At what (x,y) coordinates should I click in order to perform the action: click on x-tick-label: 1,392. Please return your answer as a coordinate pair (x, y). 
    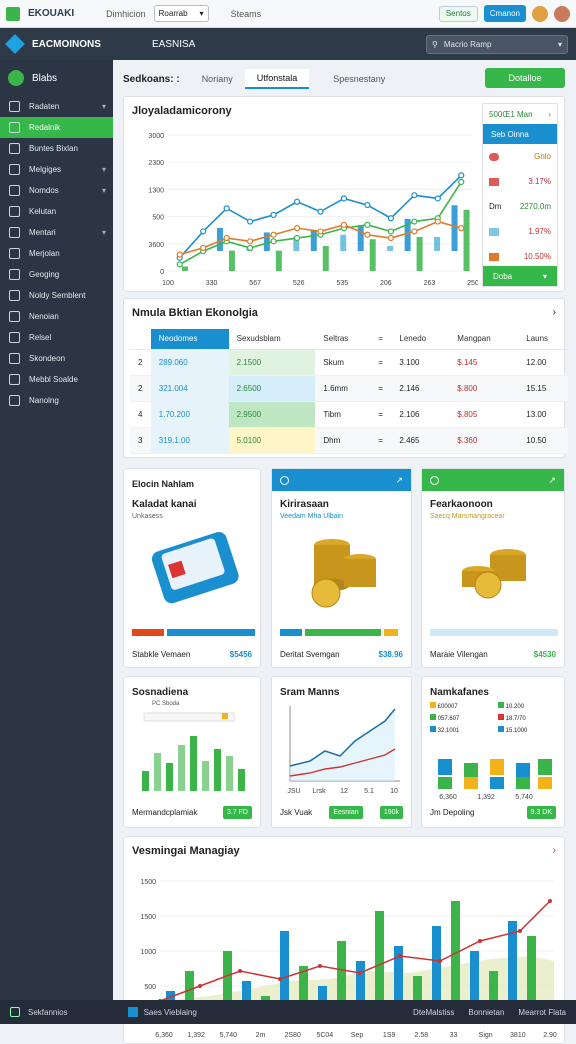
    Looking at the image, I should click on (196, 1035).